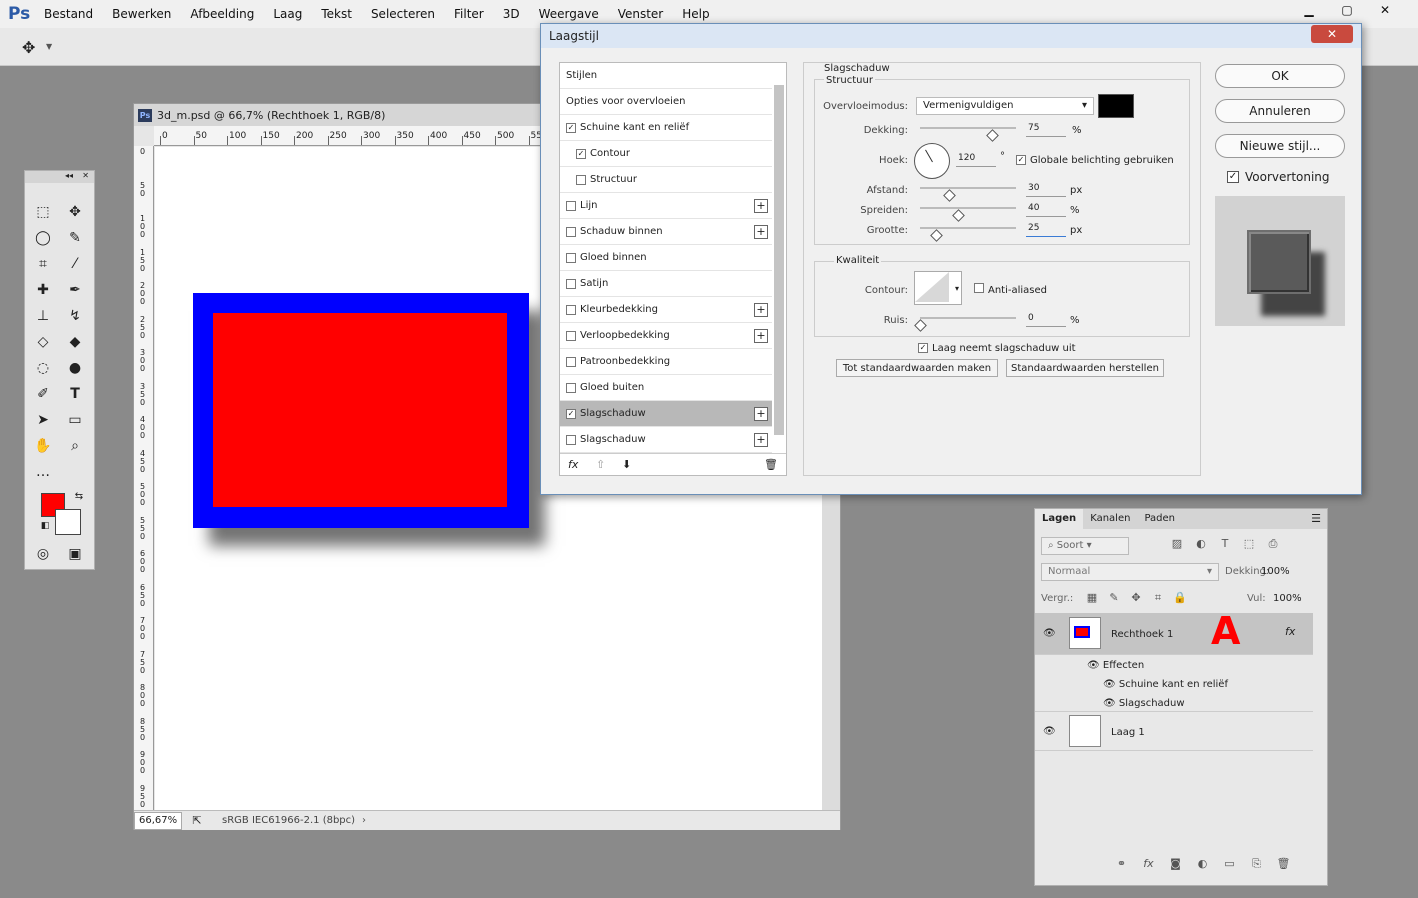  I want to click on scrollbar-thumb, so click(779, 260).